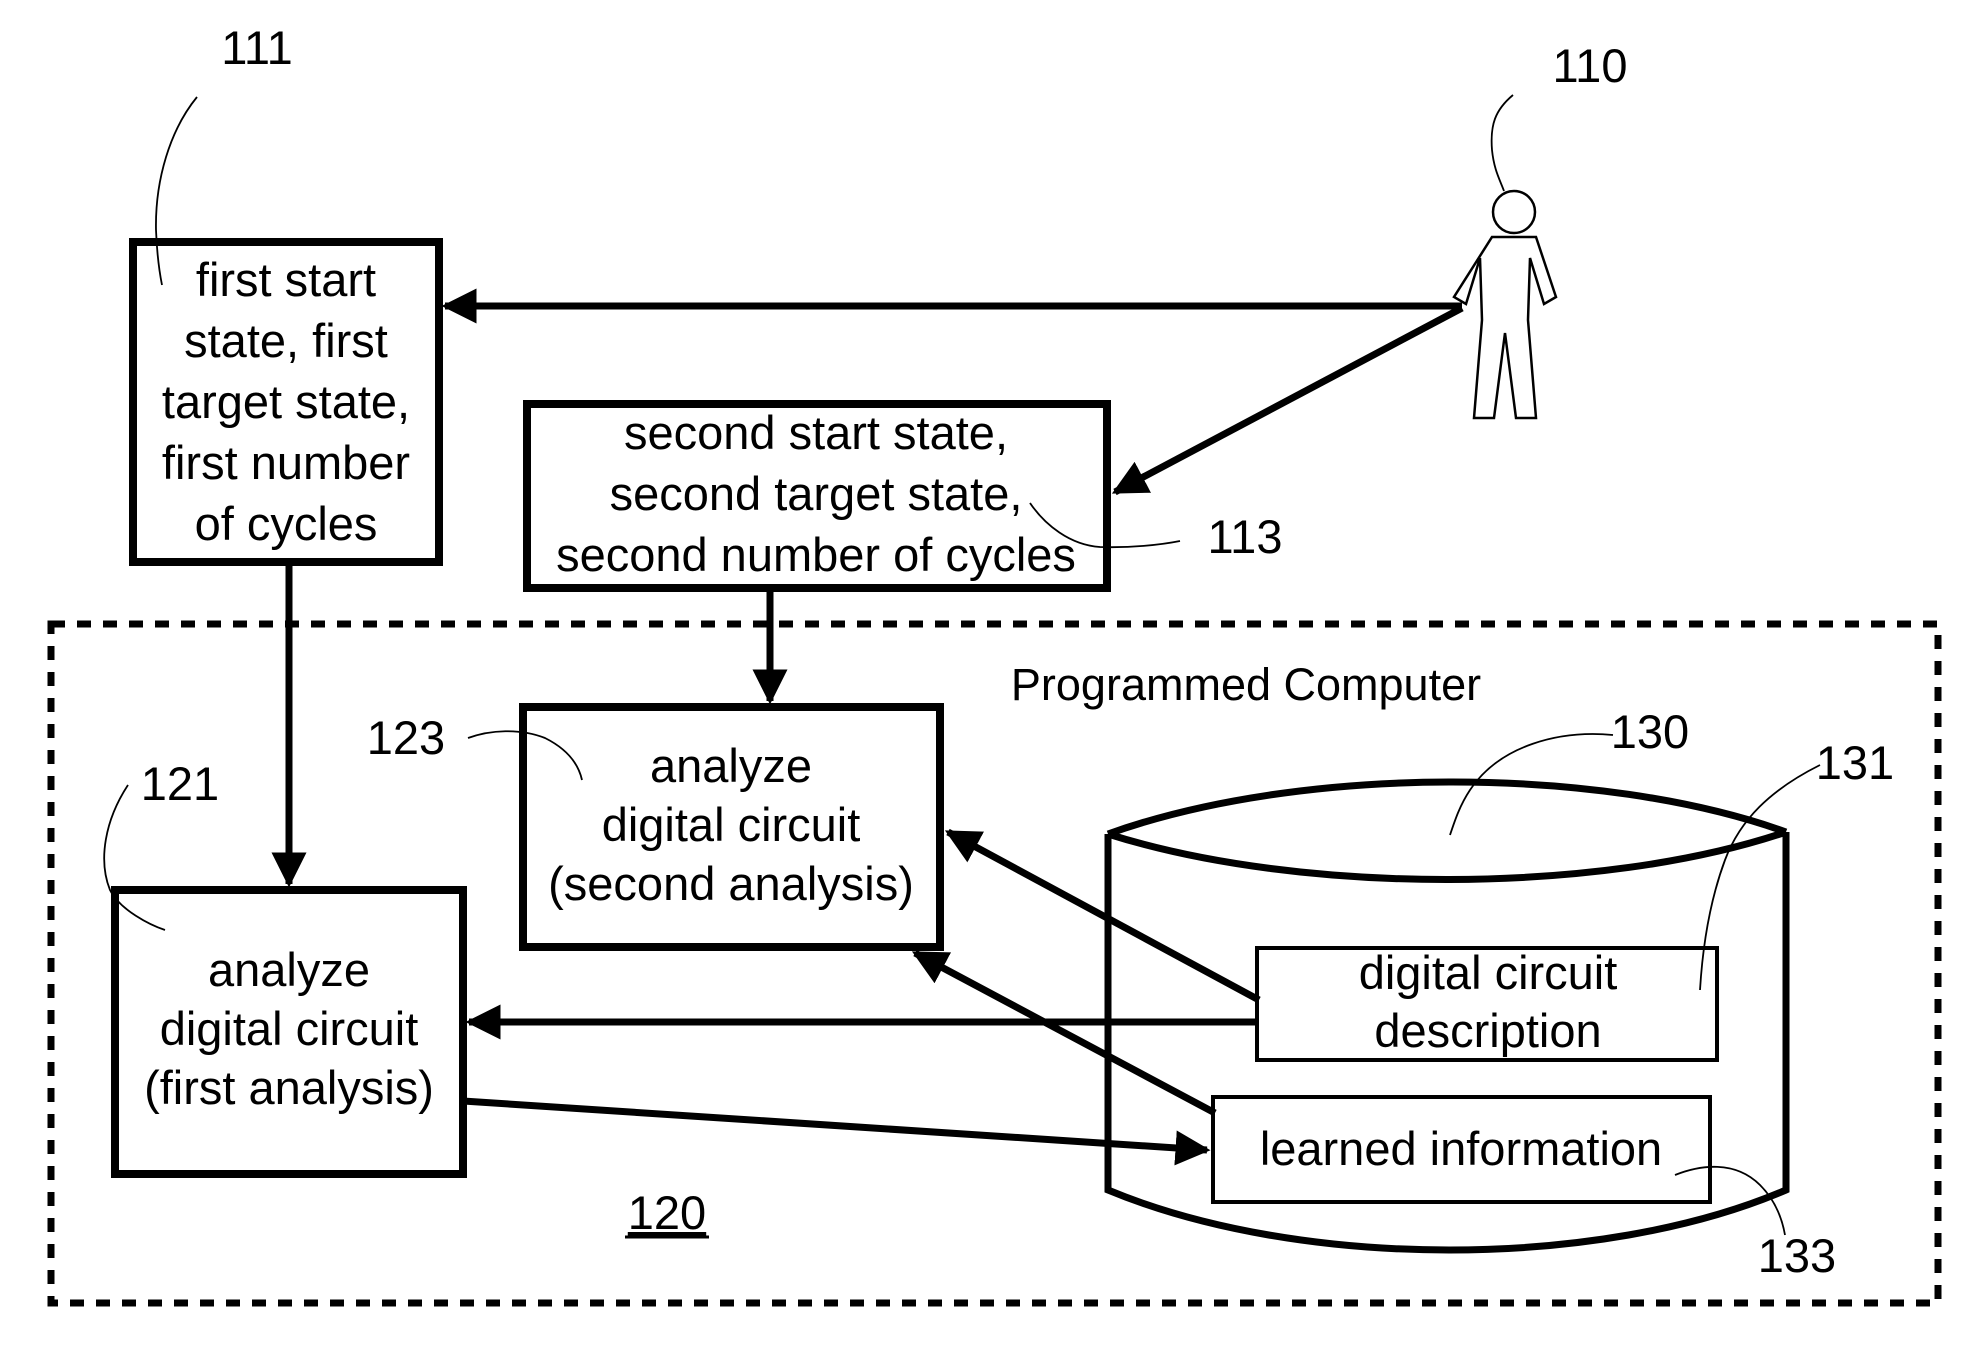 The width and height of the screenshot is (1984, 1353). I want to click on svg-text: second start state,, so click(816, 432).